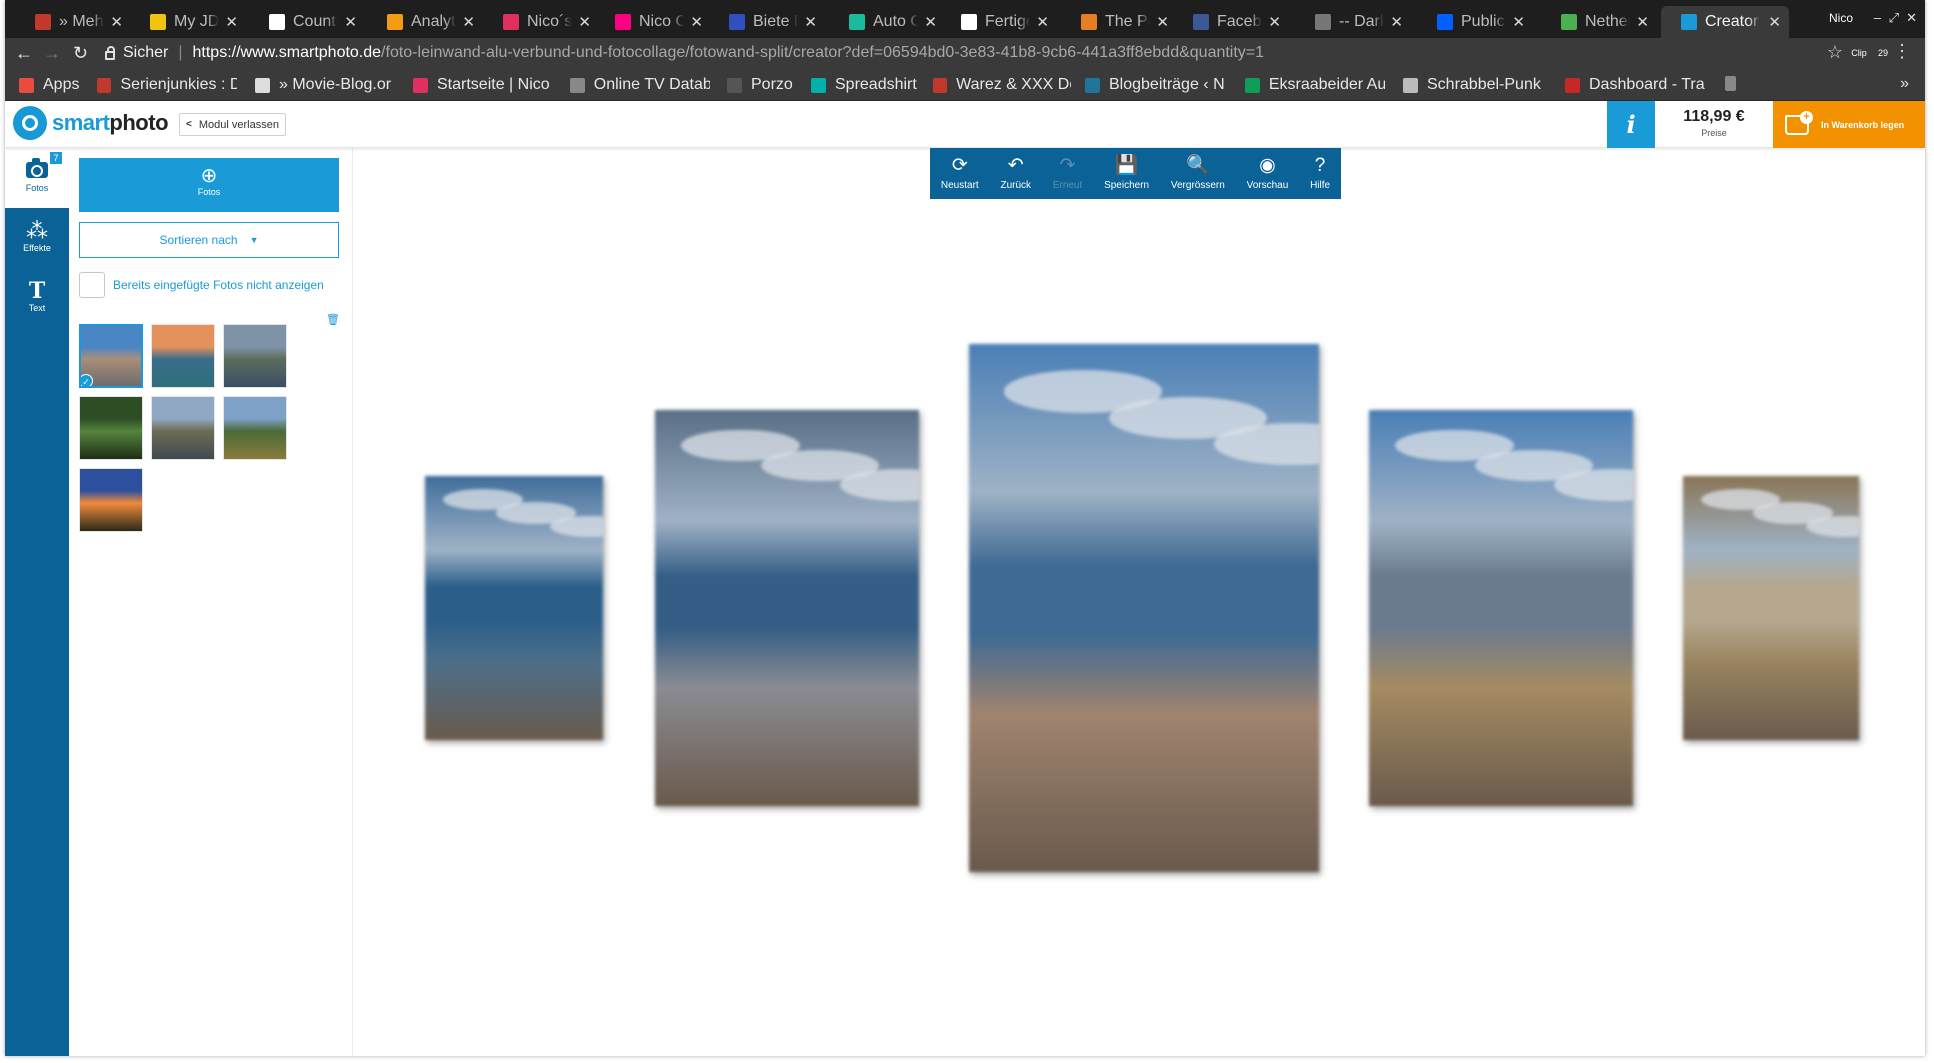 The width and height of the screenshot is (1934, 1063). I want to click on bookmarks-overflow-icon: », so click(1904, 84).